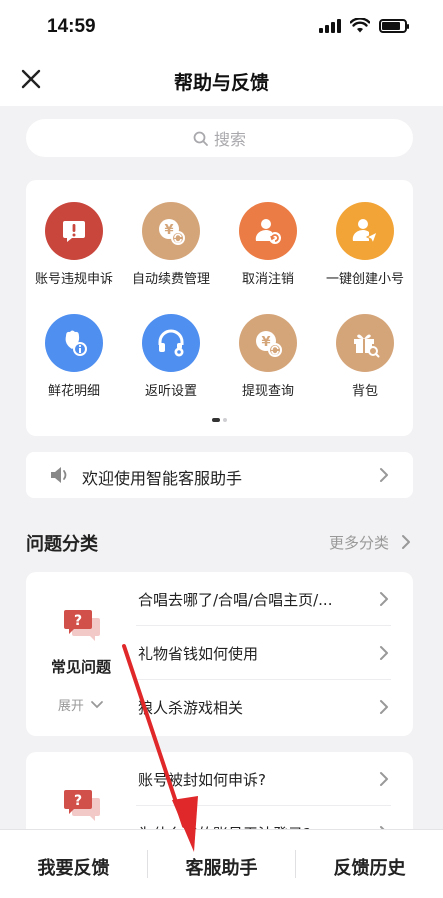 The width and height of the screenshot is (443, 898). I want to click on grid-label: 背包, so click(364, 391).